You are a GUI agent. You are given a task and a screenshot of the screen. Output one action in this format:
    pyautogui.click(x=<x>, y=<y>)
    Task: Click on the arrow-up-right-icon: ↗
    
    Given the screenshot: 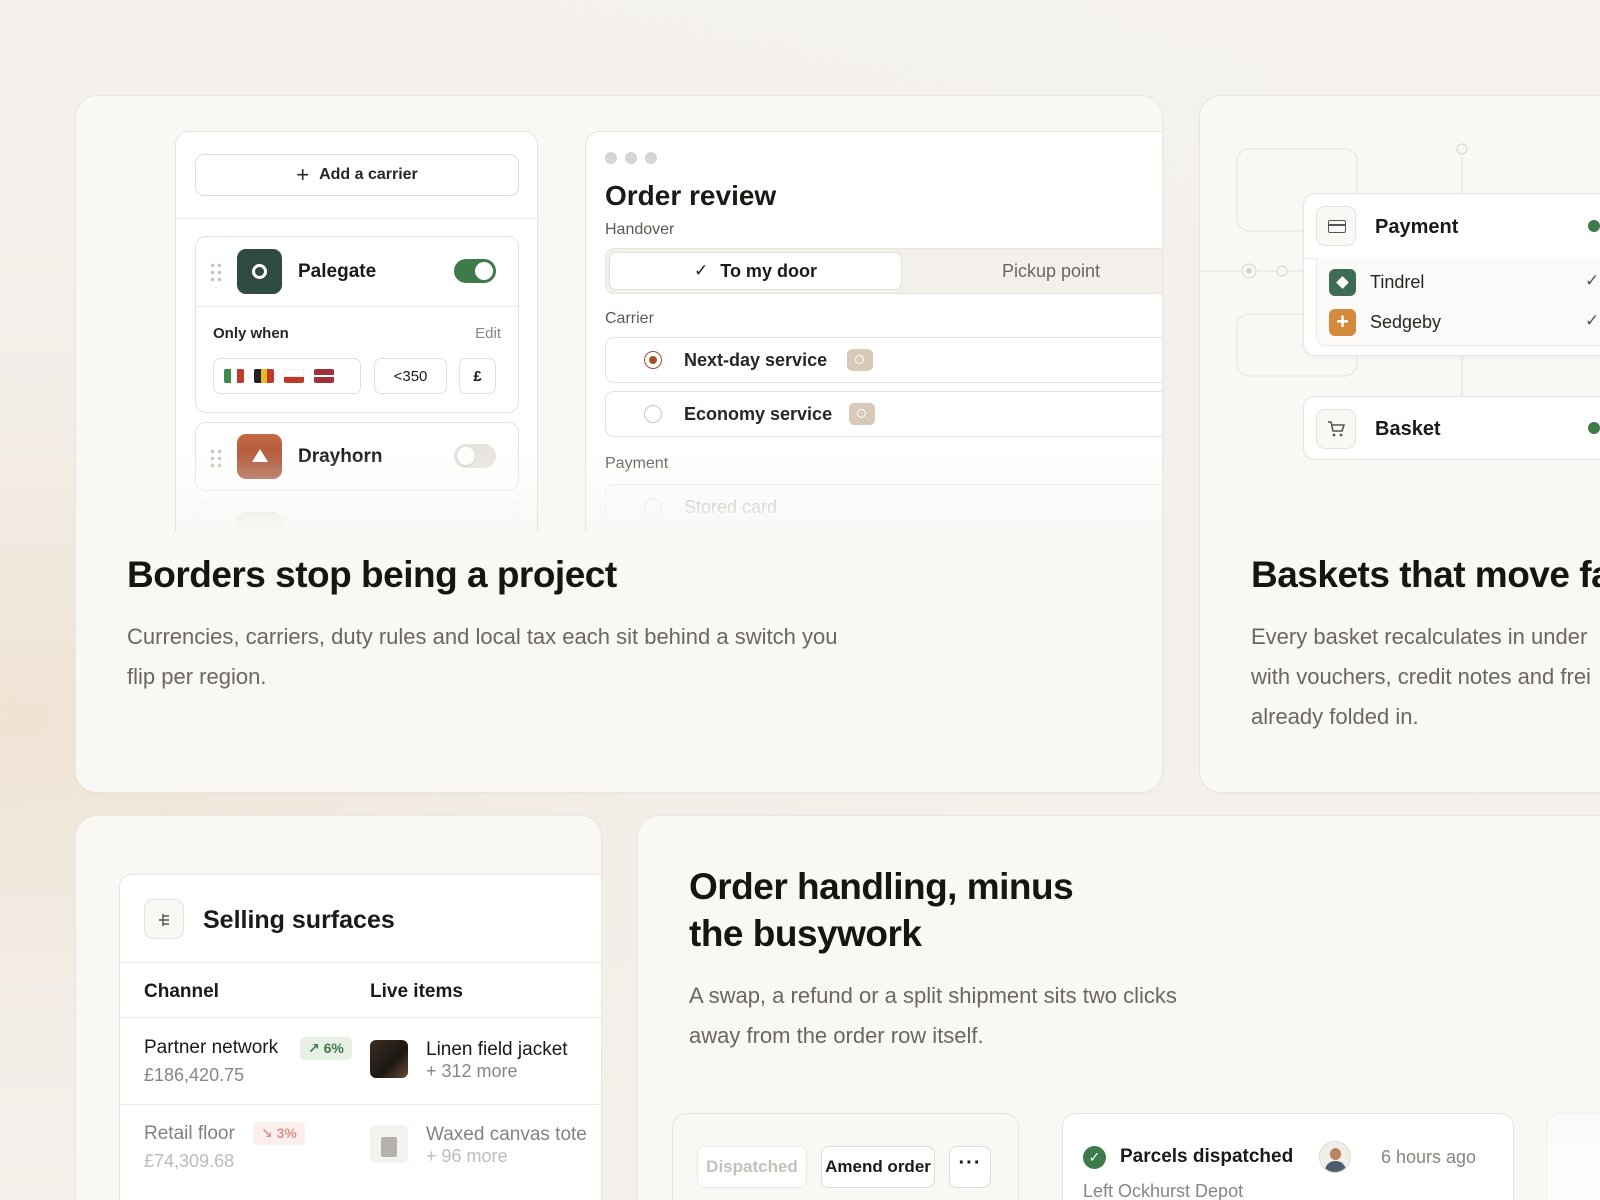 What is the action you would take?
    pyautogui.click(x=314, y=1048)
    